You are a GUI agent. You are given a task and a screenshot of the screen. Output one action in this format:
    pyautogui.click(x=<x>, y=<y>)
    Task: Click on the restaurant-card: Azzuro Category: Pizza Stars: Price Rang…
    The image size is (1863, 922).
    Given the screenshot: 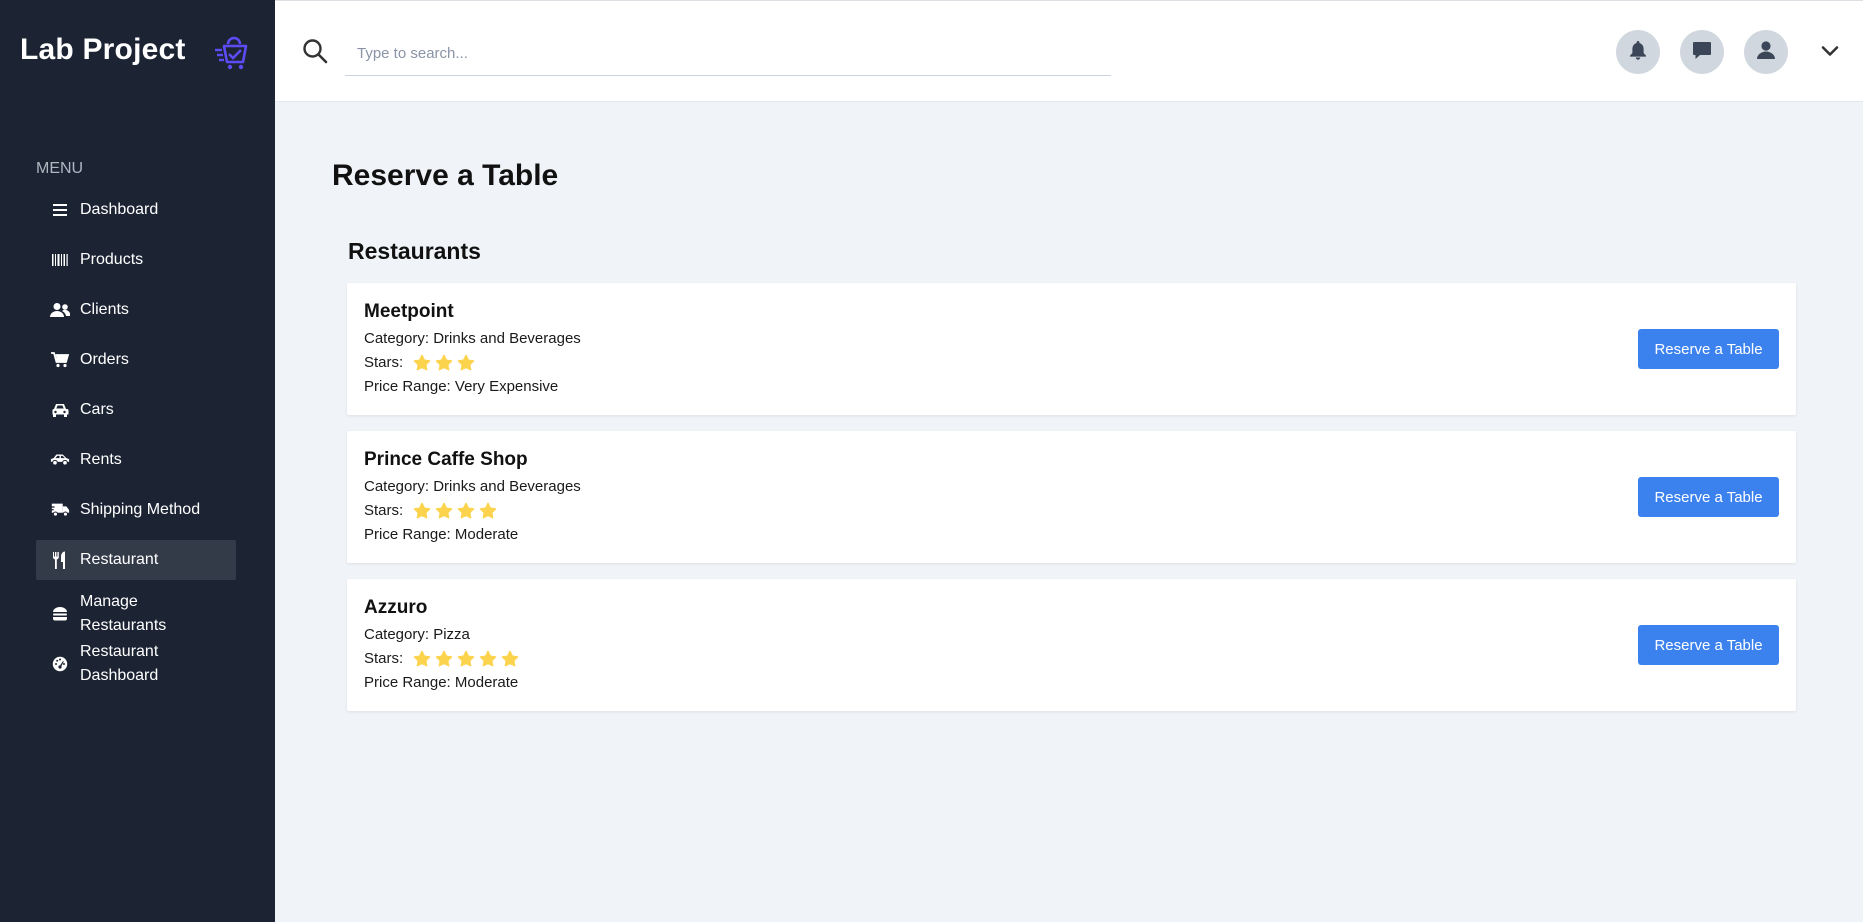 What is the action you would take?
    pyautogui.click(x=1071, y=645)
    